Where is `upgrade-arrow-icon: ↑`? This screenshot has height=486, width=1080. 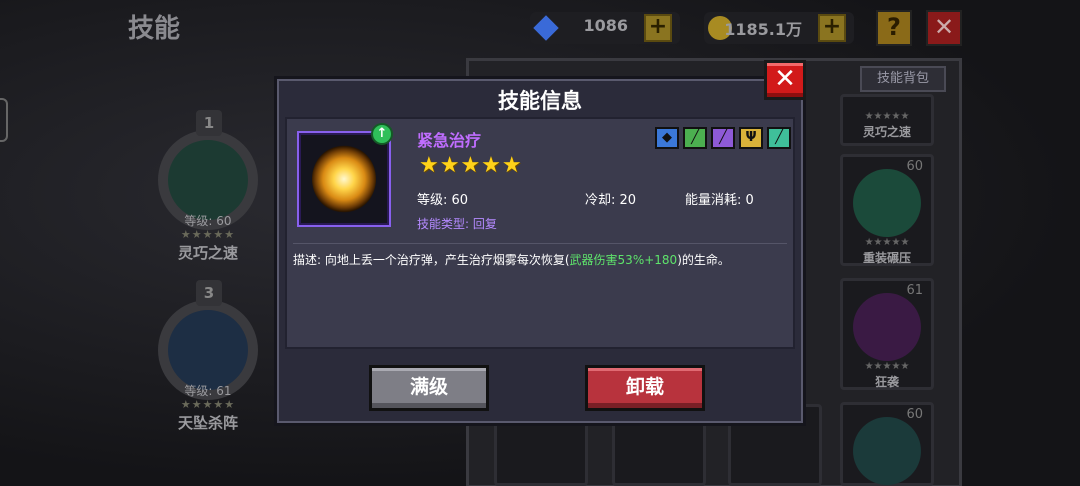
upgrade-arrow-icon: ↑ is located at coordinates (382, 134).